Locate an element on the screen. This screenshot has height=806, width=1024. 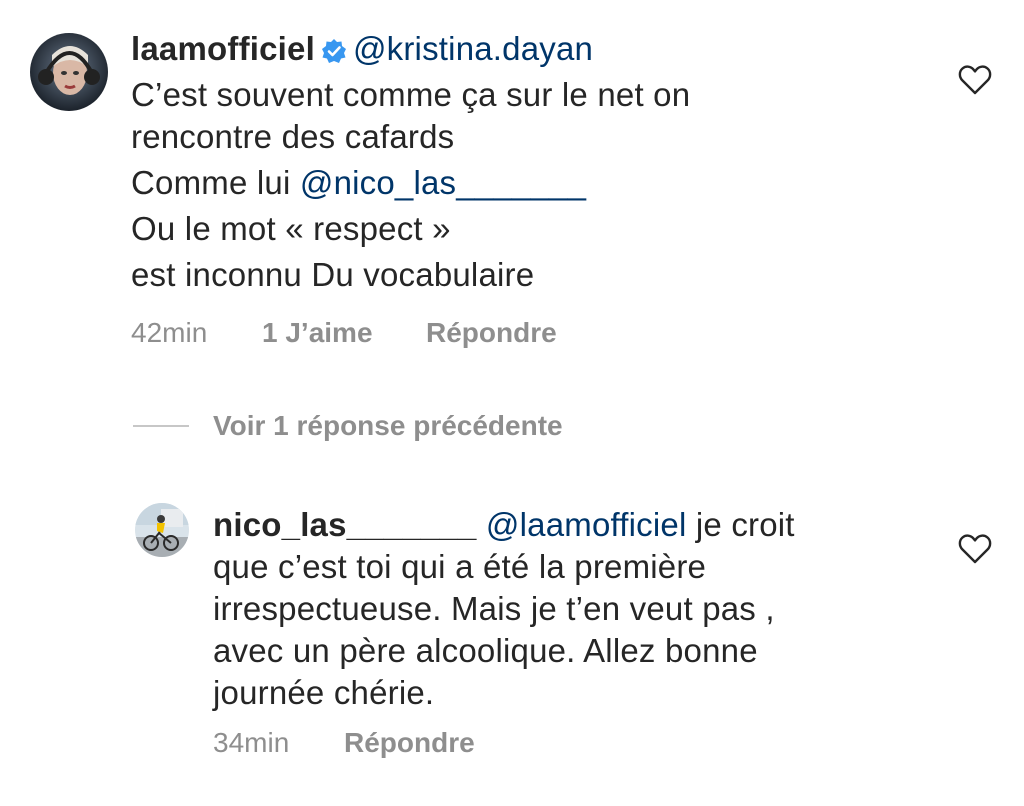
avatar-nico-las is located at coordinates (162, 530).